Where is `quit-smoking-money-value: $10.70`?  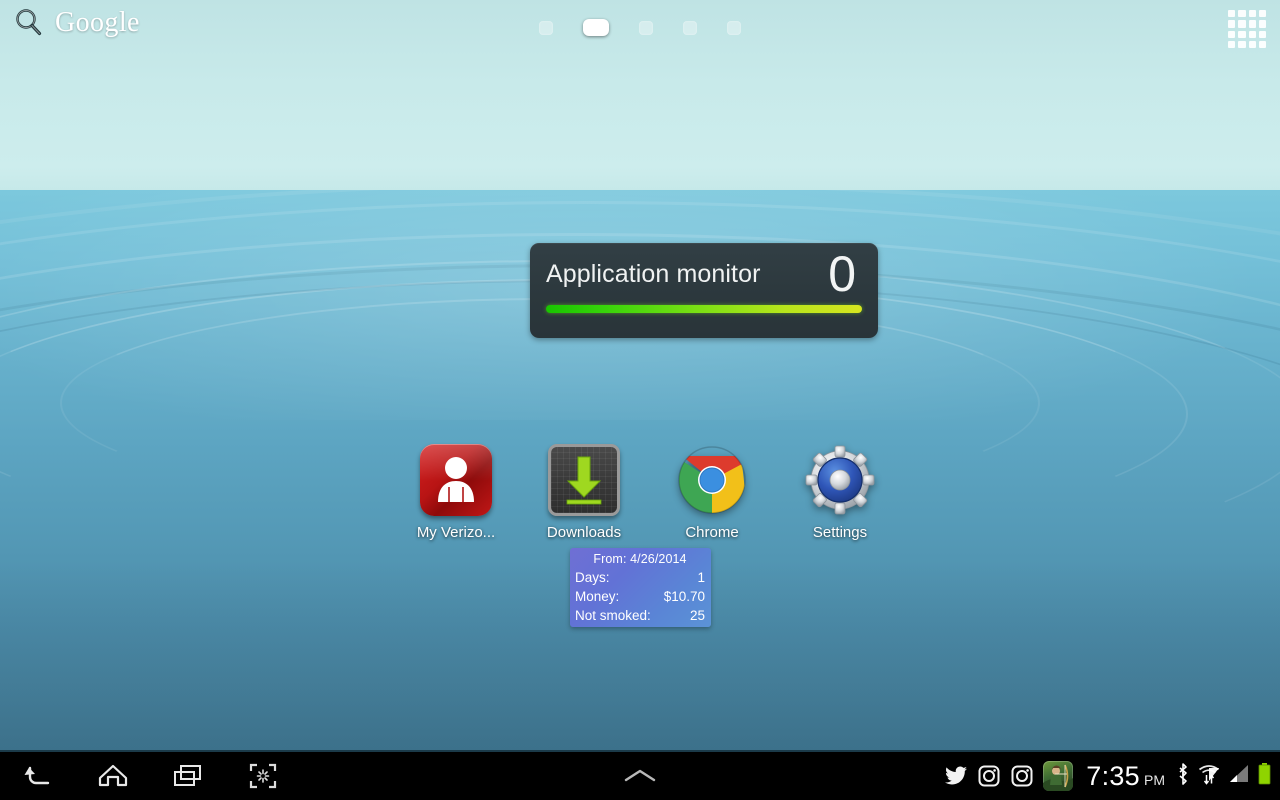 quit-smoking-money-value: $10.70 is located at coordinates (684, 596).